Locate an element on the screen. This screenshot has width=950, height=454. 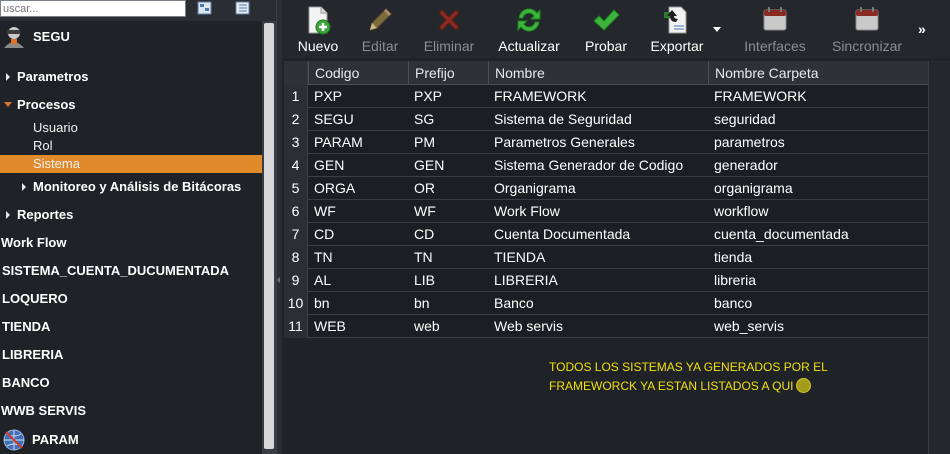
tree-item-tienda: TIENDA is located at coordinates (131, 327).